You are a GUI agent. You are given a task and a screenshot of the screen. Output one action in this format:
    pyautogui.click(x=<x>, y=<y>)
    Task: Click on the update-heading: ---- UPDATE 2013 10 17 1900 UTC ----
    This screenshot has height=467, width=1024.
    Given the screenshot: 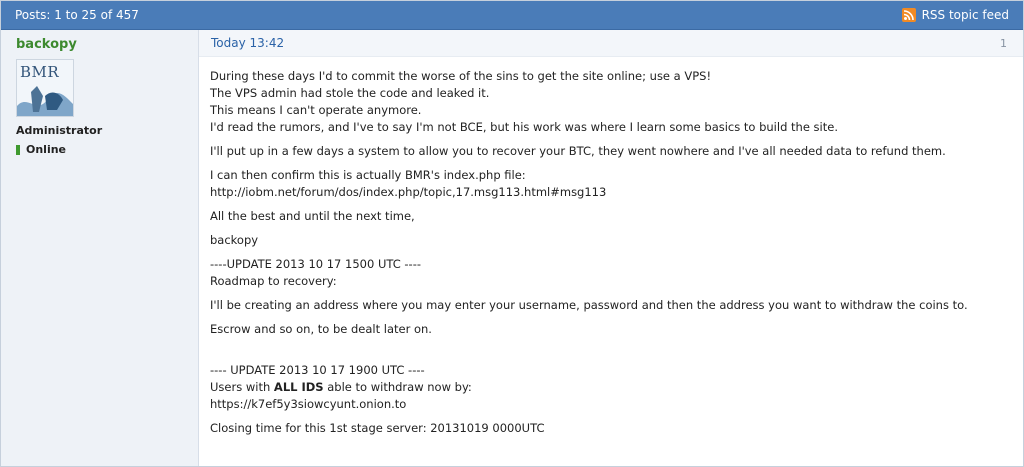 What is the action you would take?
    pyautogui.click(x=317, y=370)
    